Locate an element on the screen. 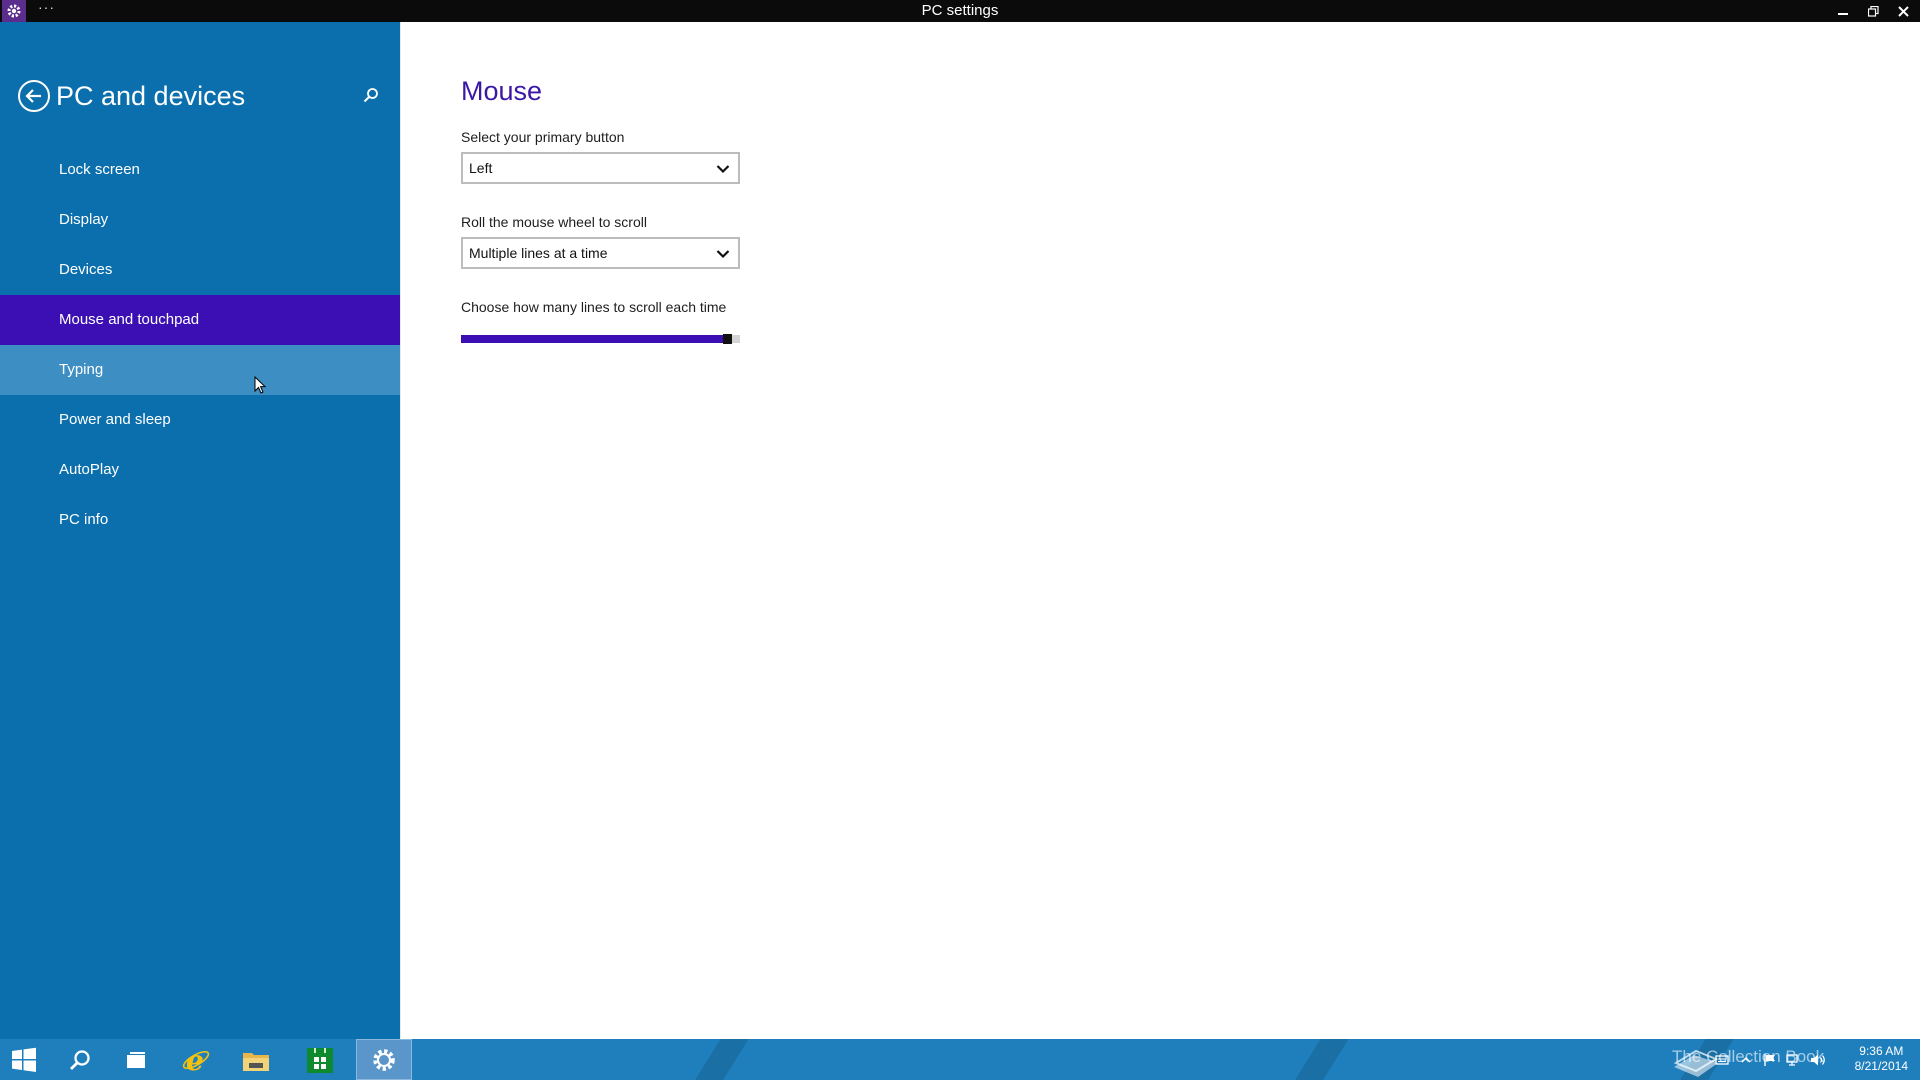 The width and height of the screenshot is (1920, 1080). primary-button-label: Select your primary button is located at coordinates (543, 137).